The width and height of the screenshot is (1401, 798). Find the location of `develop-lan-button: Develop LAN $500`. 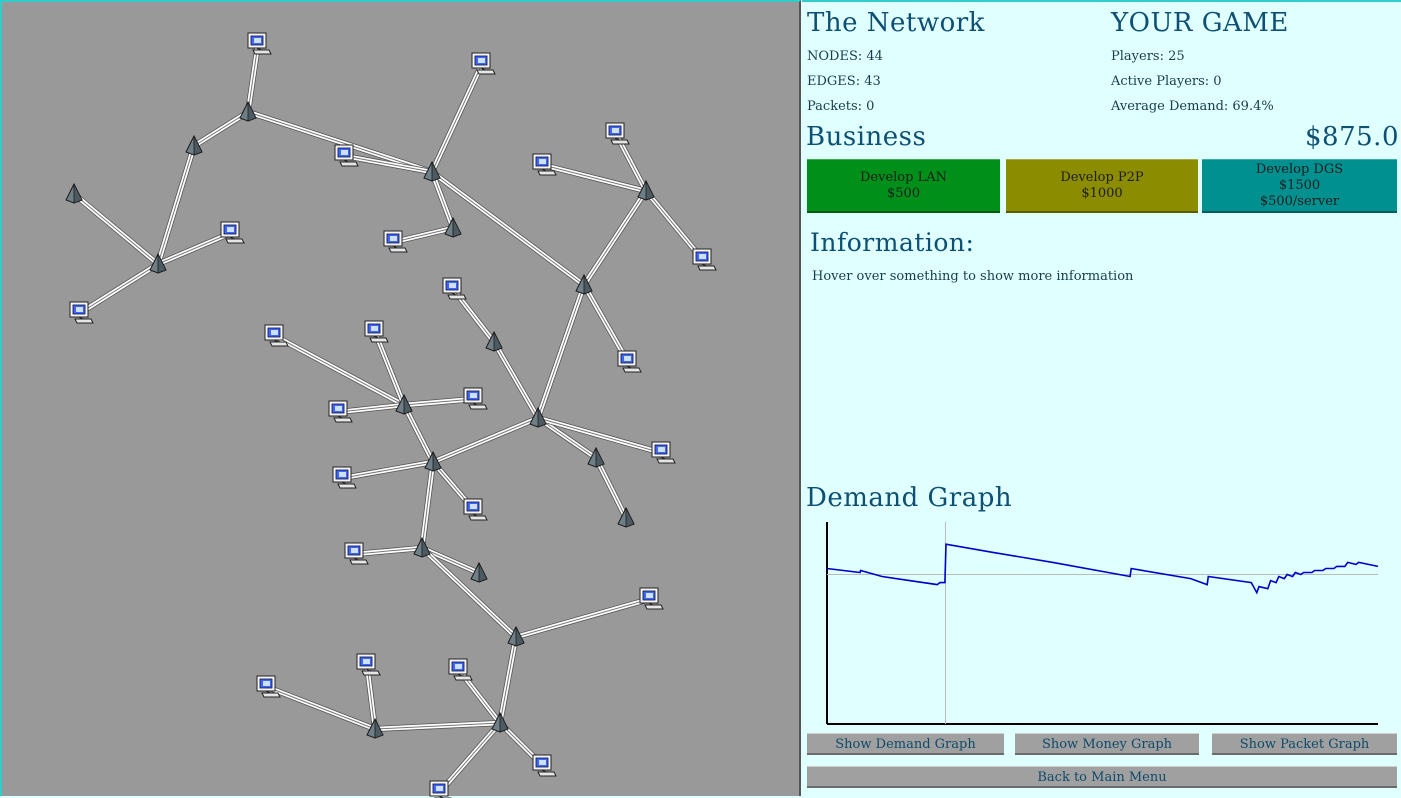

develop-lan-button: Develop LAN $500 is located at coordinates (903, 186).